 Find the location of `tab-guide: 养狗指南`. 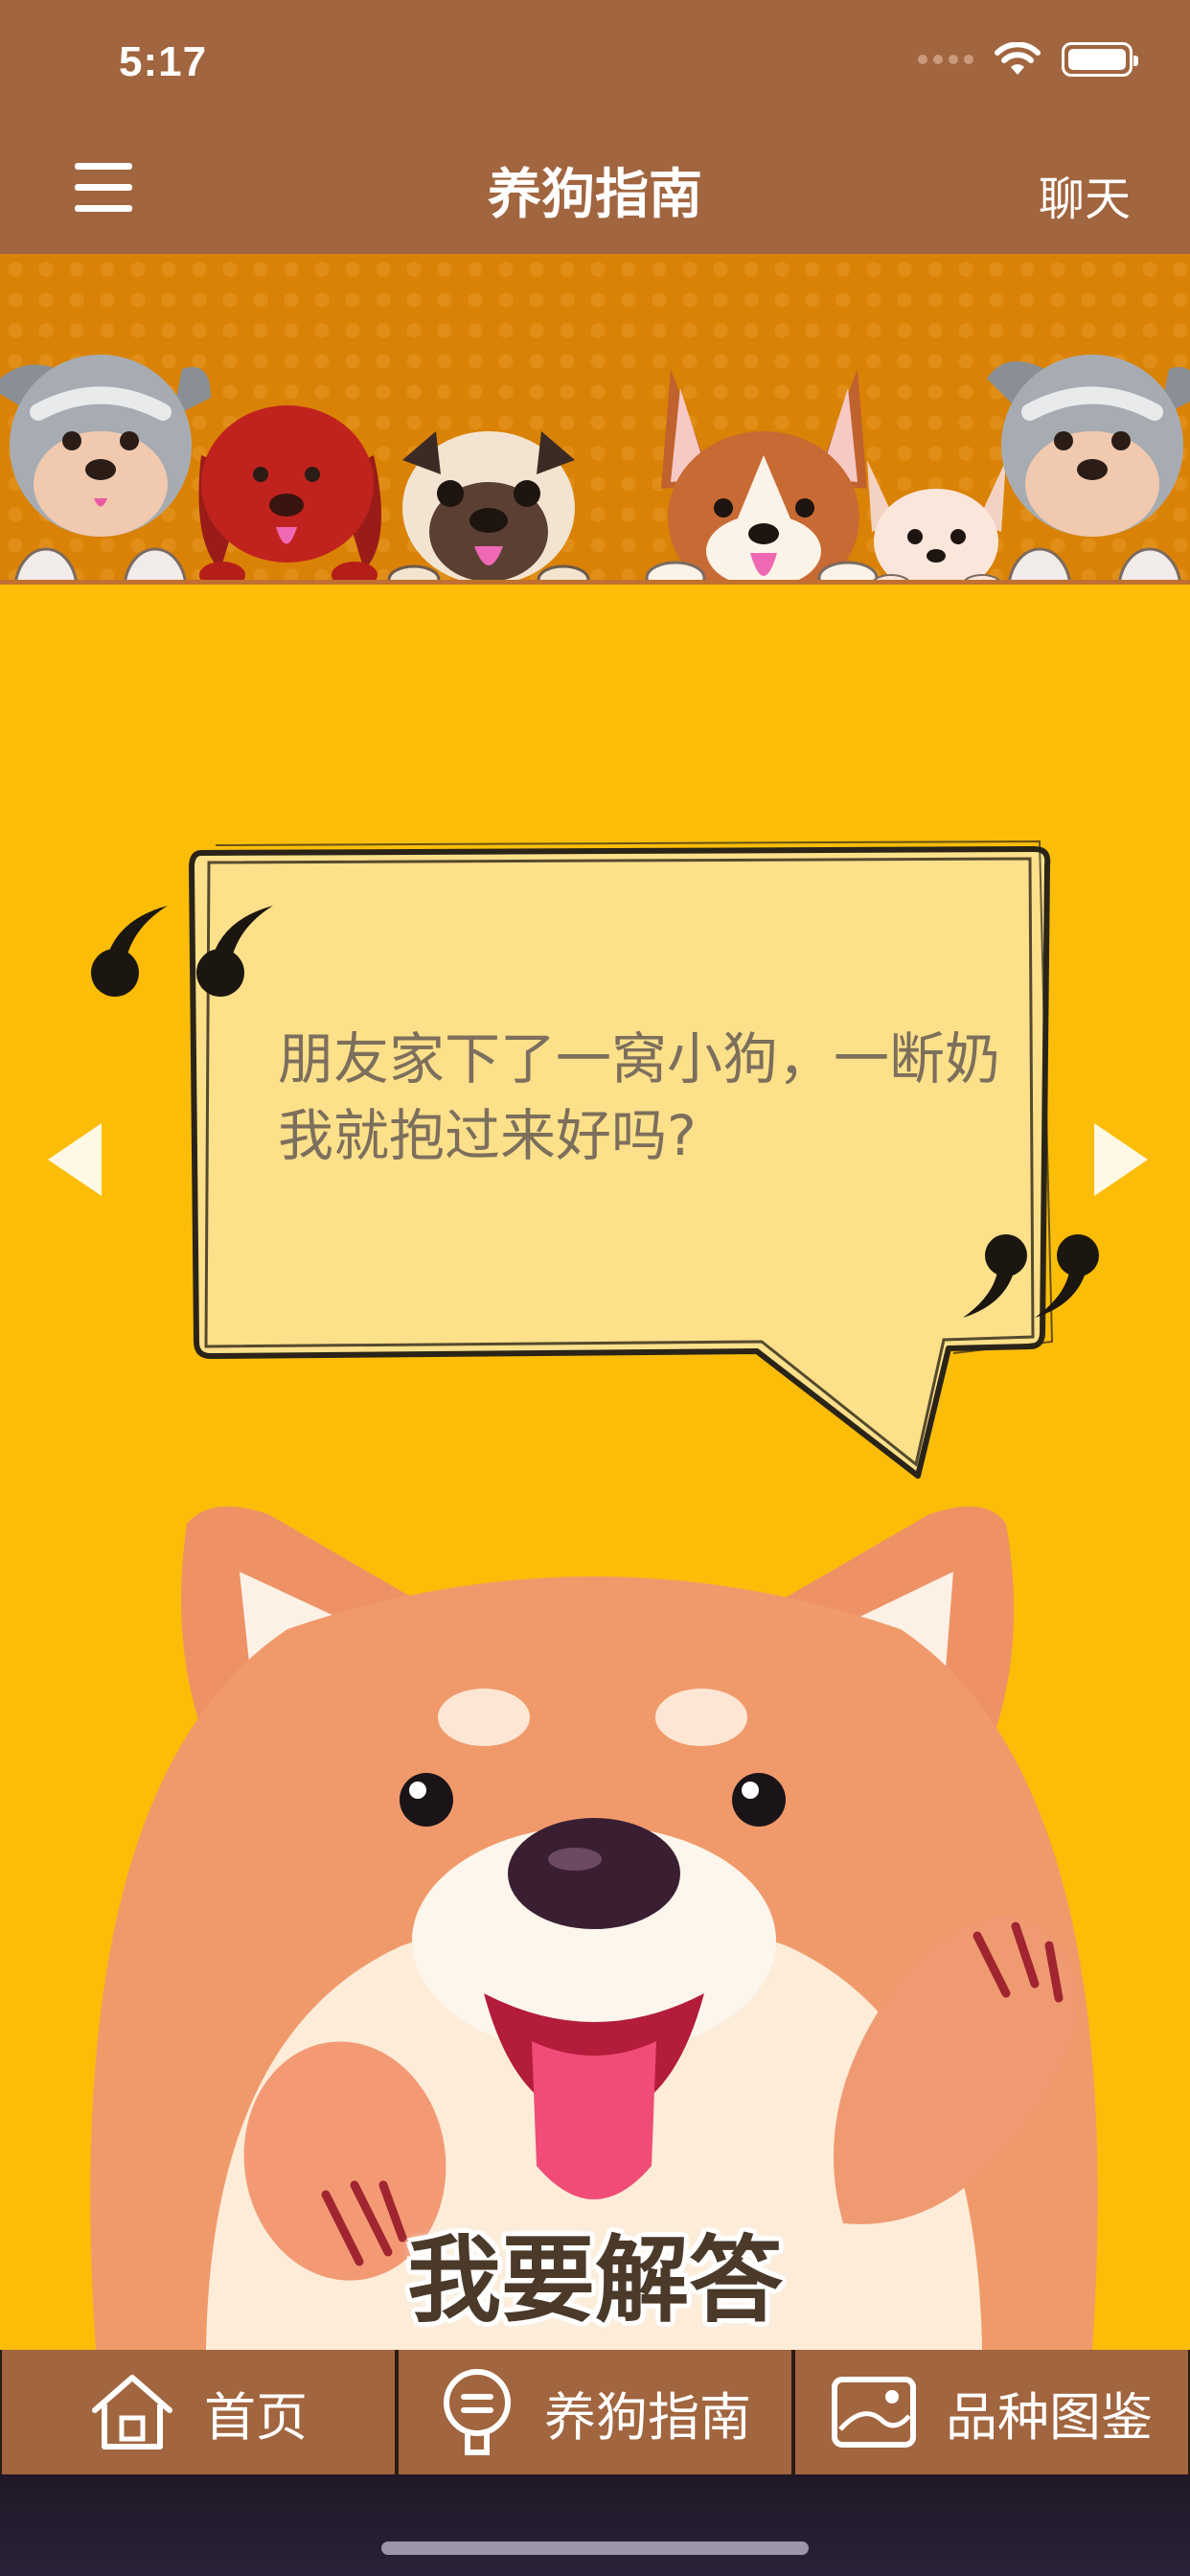

tab-guide: 养狗指南 is located at coordinates (595, 2412).